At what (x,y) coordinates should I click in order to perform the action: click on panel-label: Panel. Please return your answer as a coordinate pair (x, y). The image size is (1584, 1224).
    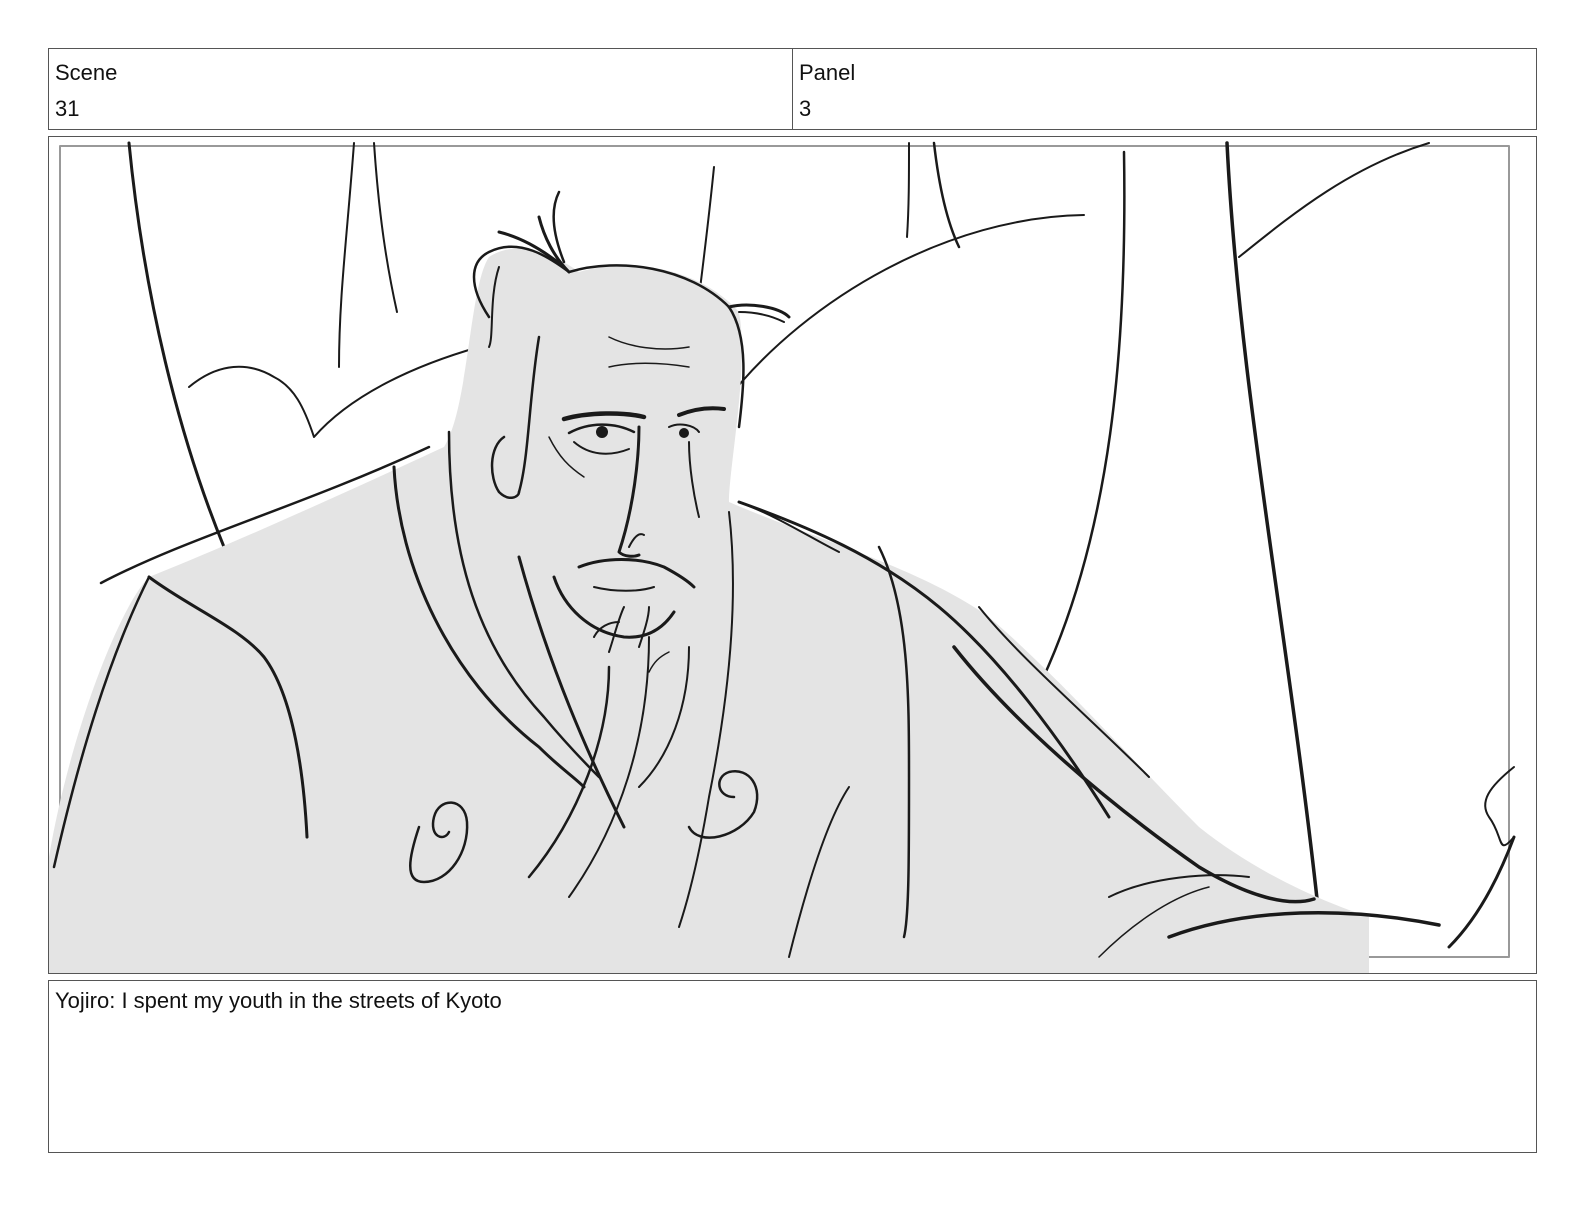
    Looking at the image, I should click on (827, 72).